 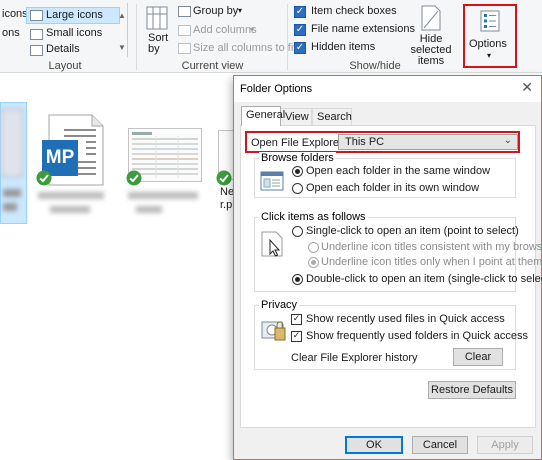 I want to click on privacy-icon, so click(x=273, y=331).